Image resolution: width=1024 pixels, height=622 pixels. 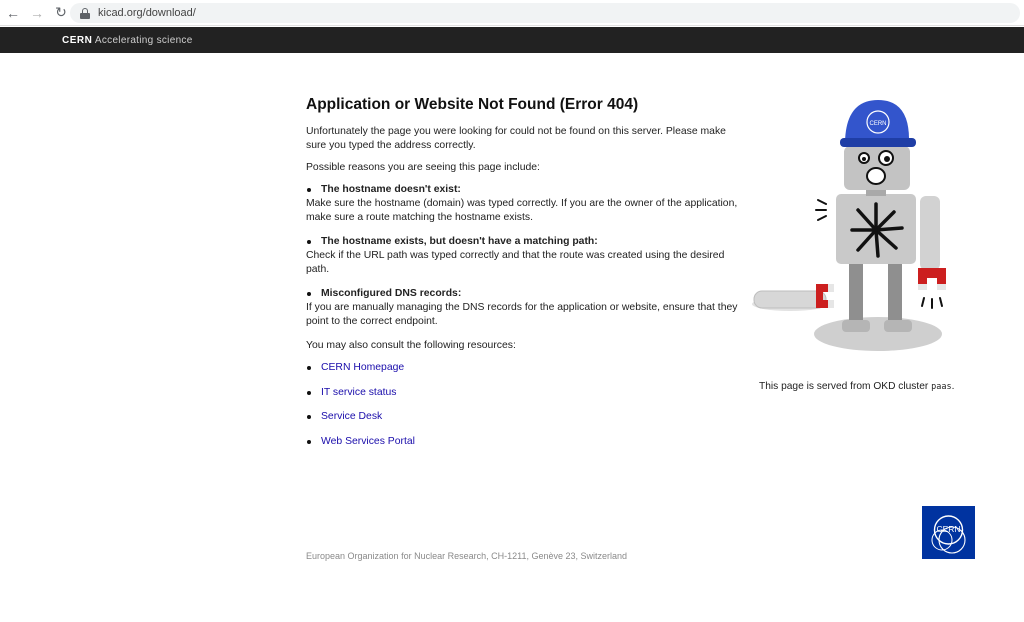 I want to click on broken-robot-illustration: CERN, so click(x=849, y=225).